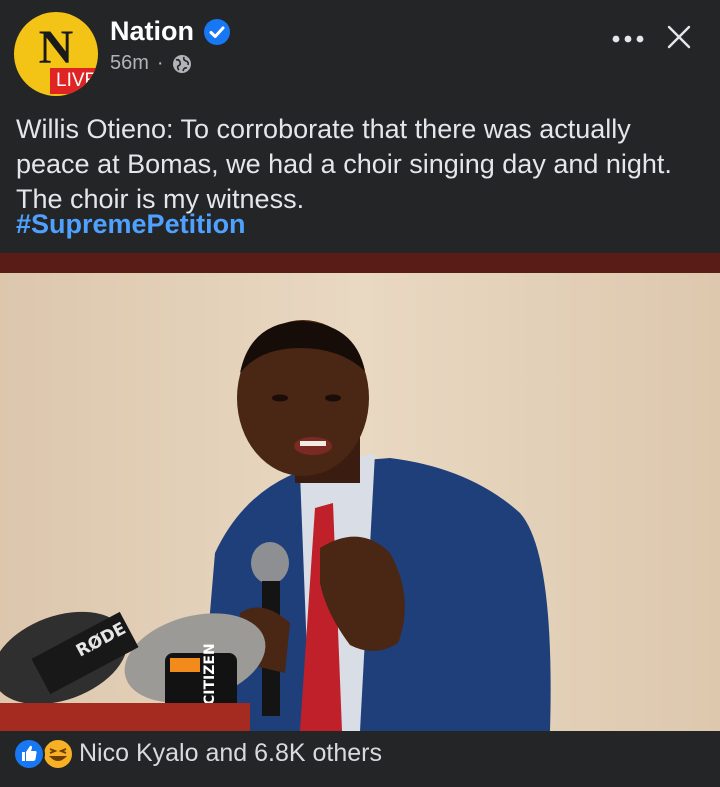 This screenshot has height=787, width=720. I want to click on more-options-icon, so click(628, 39).